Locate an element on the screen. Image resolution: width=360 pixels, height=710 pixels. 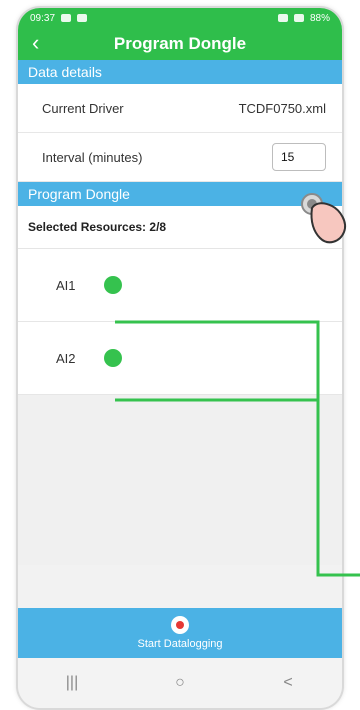
chevron-left-icon: ‹ is located at coordinates (36, 42).